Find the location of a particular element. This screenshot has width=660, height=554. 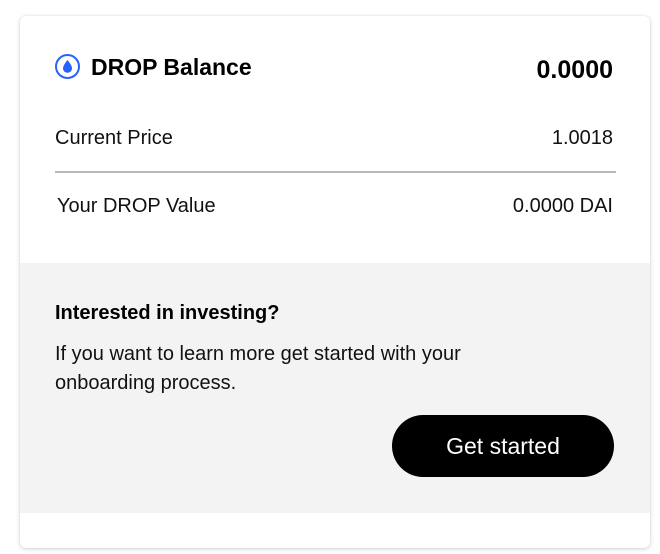

divider is located at coordinates (335, 172).